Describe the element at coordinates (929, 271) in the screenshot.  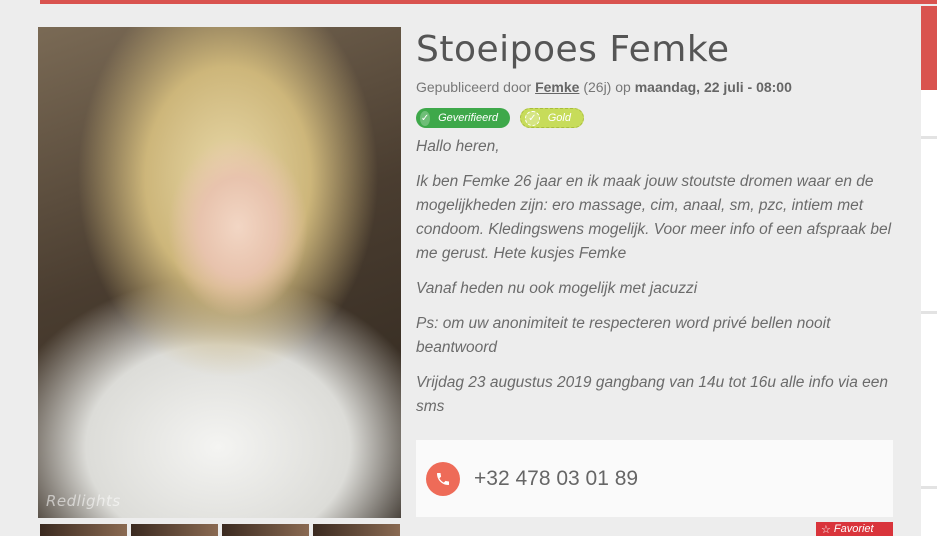
I see `right-sidebar` at that location.